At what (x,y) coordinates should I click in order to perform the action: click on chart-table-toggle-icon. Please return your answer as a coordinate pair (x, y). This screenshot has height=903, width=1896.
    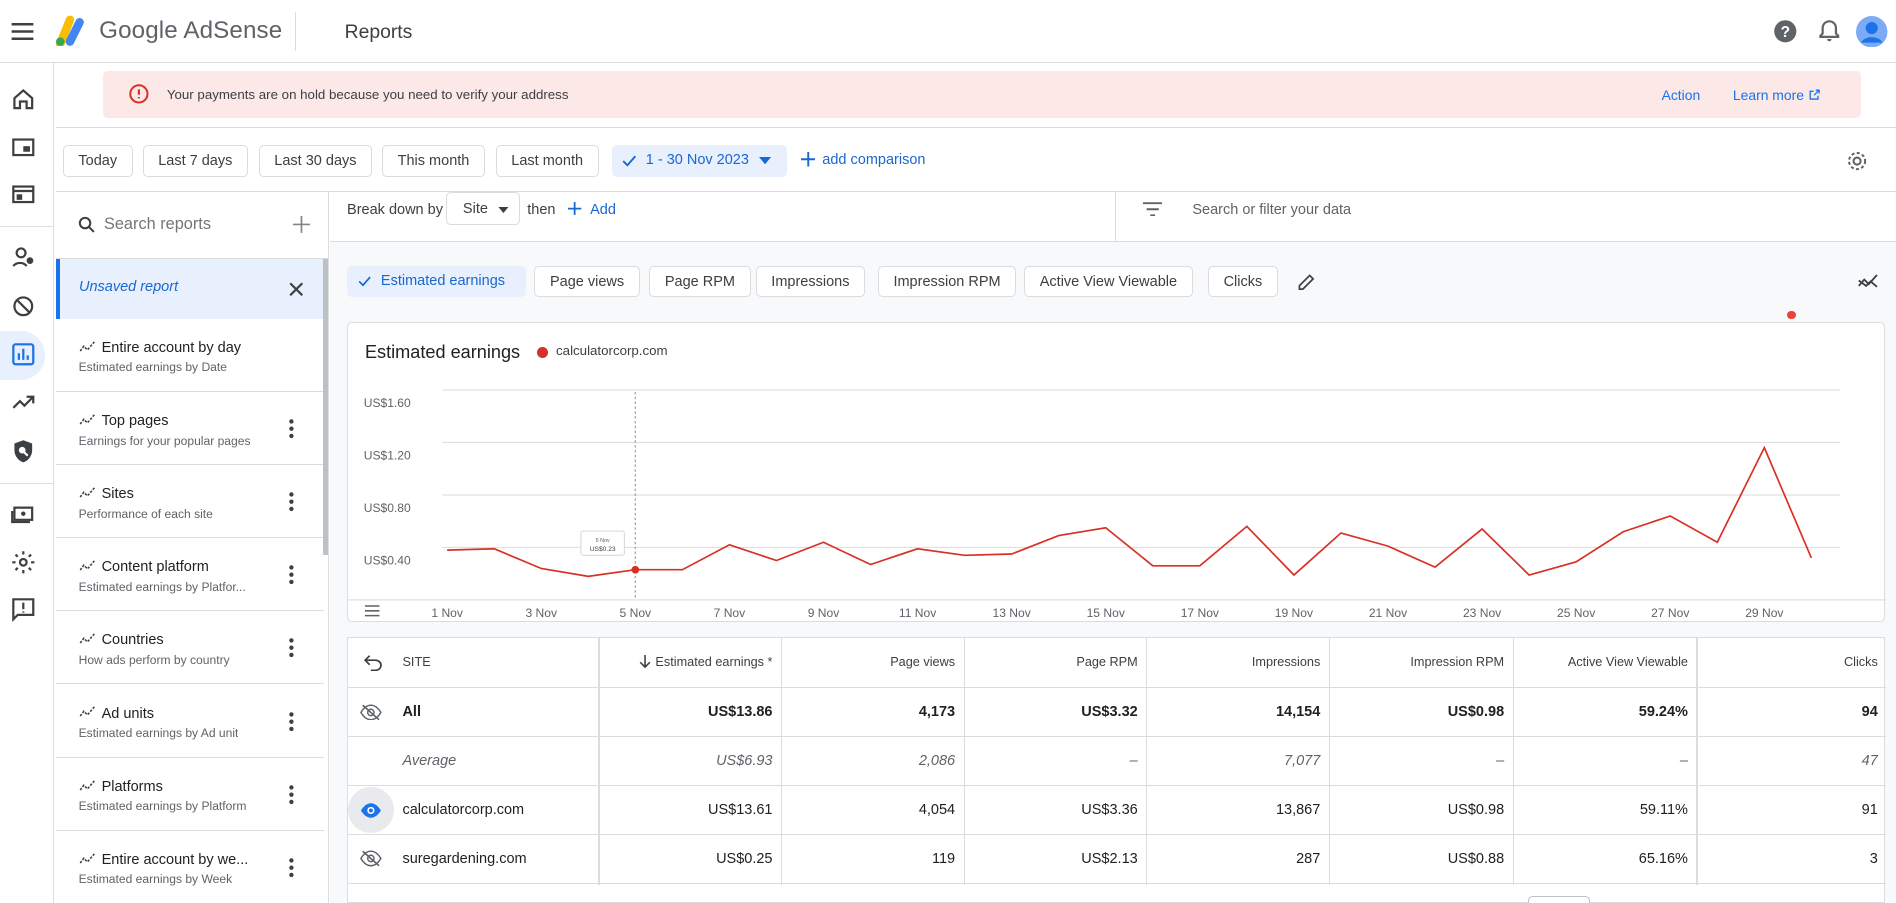
    Looking at the image, I should click on (372, 610).